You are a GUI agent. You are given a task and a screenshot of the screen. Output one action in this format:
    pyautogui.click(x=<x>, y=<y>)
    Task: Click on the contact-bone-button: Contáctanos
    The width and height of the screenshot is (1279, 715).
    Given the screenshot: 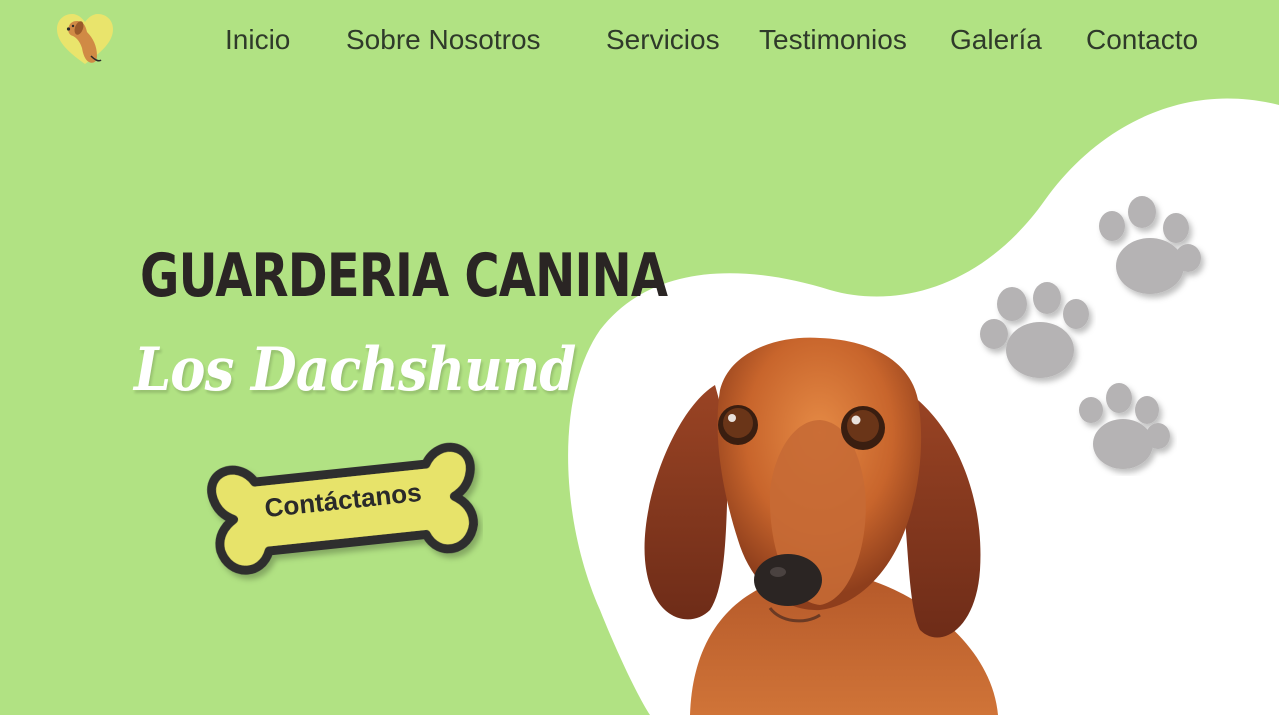 What is the action you would take?
    pyautogui.click(x=343, y=508)
    